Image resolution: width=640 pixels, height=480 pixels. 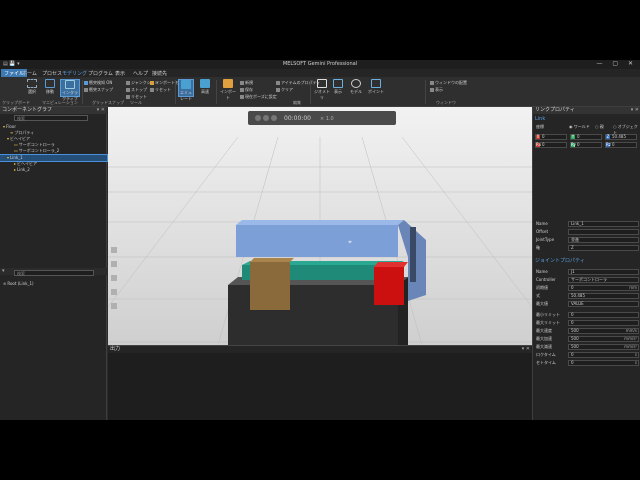 What do you see at coordinates (266, 118) in the screenshot?
I see `play-icon` at bounding box center [266, 118].